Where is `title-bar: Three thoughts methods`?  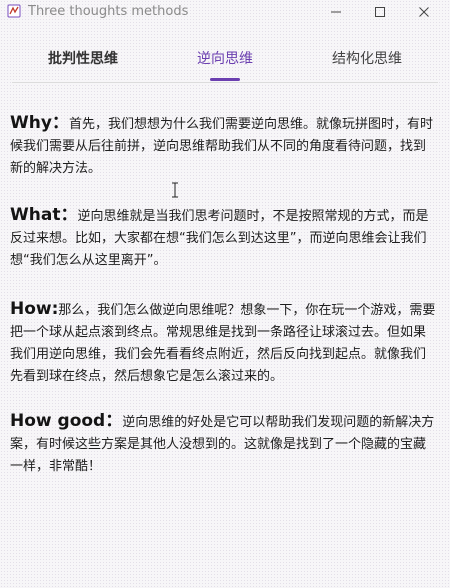
title-bar: Three thoughts methods is located at coordinates (225, 13).